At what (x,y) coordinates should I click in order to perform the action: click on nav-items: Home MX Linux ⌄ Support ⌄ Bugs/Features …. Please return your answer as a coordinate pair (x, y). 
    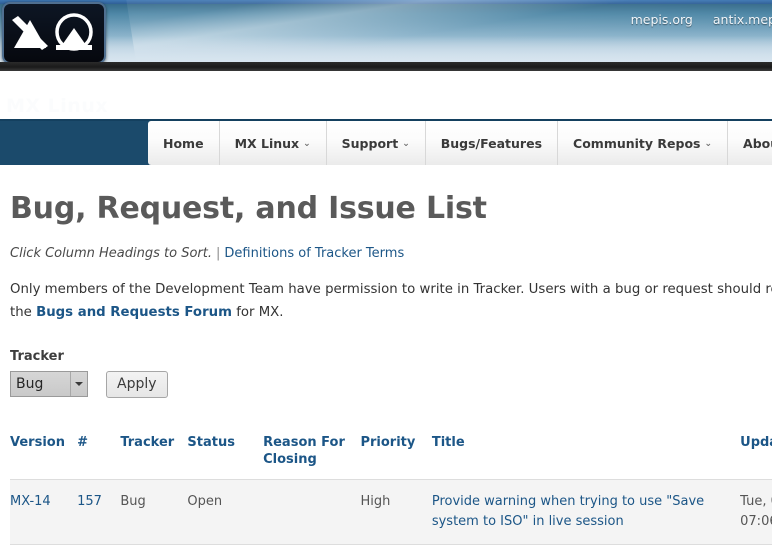
    Looking at the image, I should click on (460, 143).